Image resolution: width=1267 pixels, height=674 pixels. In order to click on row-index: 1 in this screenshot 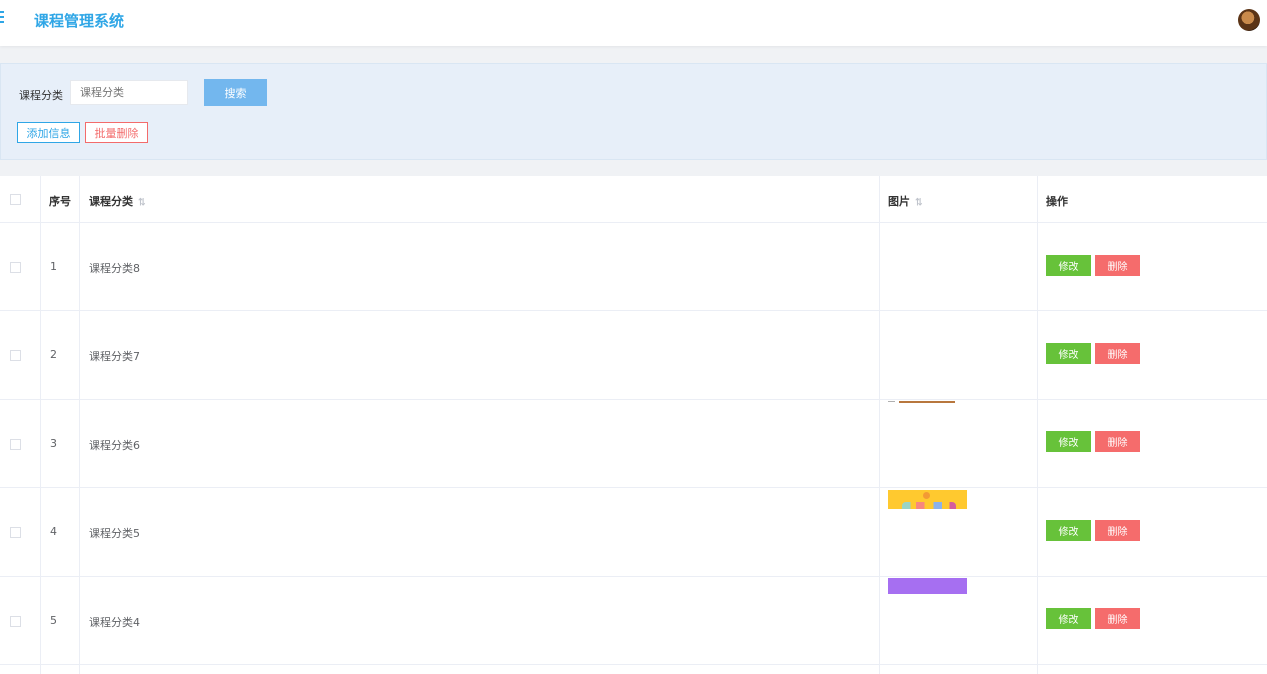, I will do `click(53, 266)`.